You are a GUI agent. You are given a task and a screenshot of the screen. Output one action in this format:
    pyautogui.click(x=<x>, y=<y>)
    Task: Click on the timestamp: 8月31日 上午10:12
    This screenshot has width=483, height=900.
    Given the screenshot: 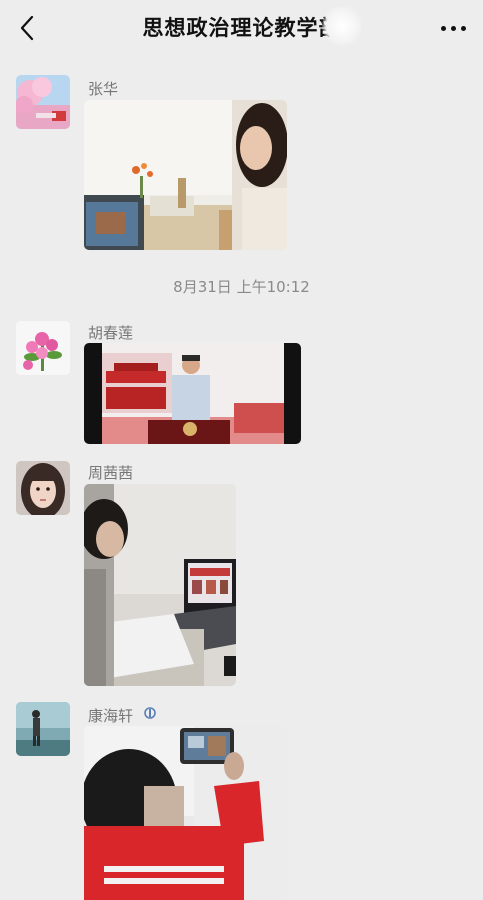 What is the action you would take?
    pyautogui.click(x=241, y=287)
    